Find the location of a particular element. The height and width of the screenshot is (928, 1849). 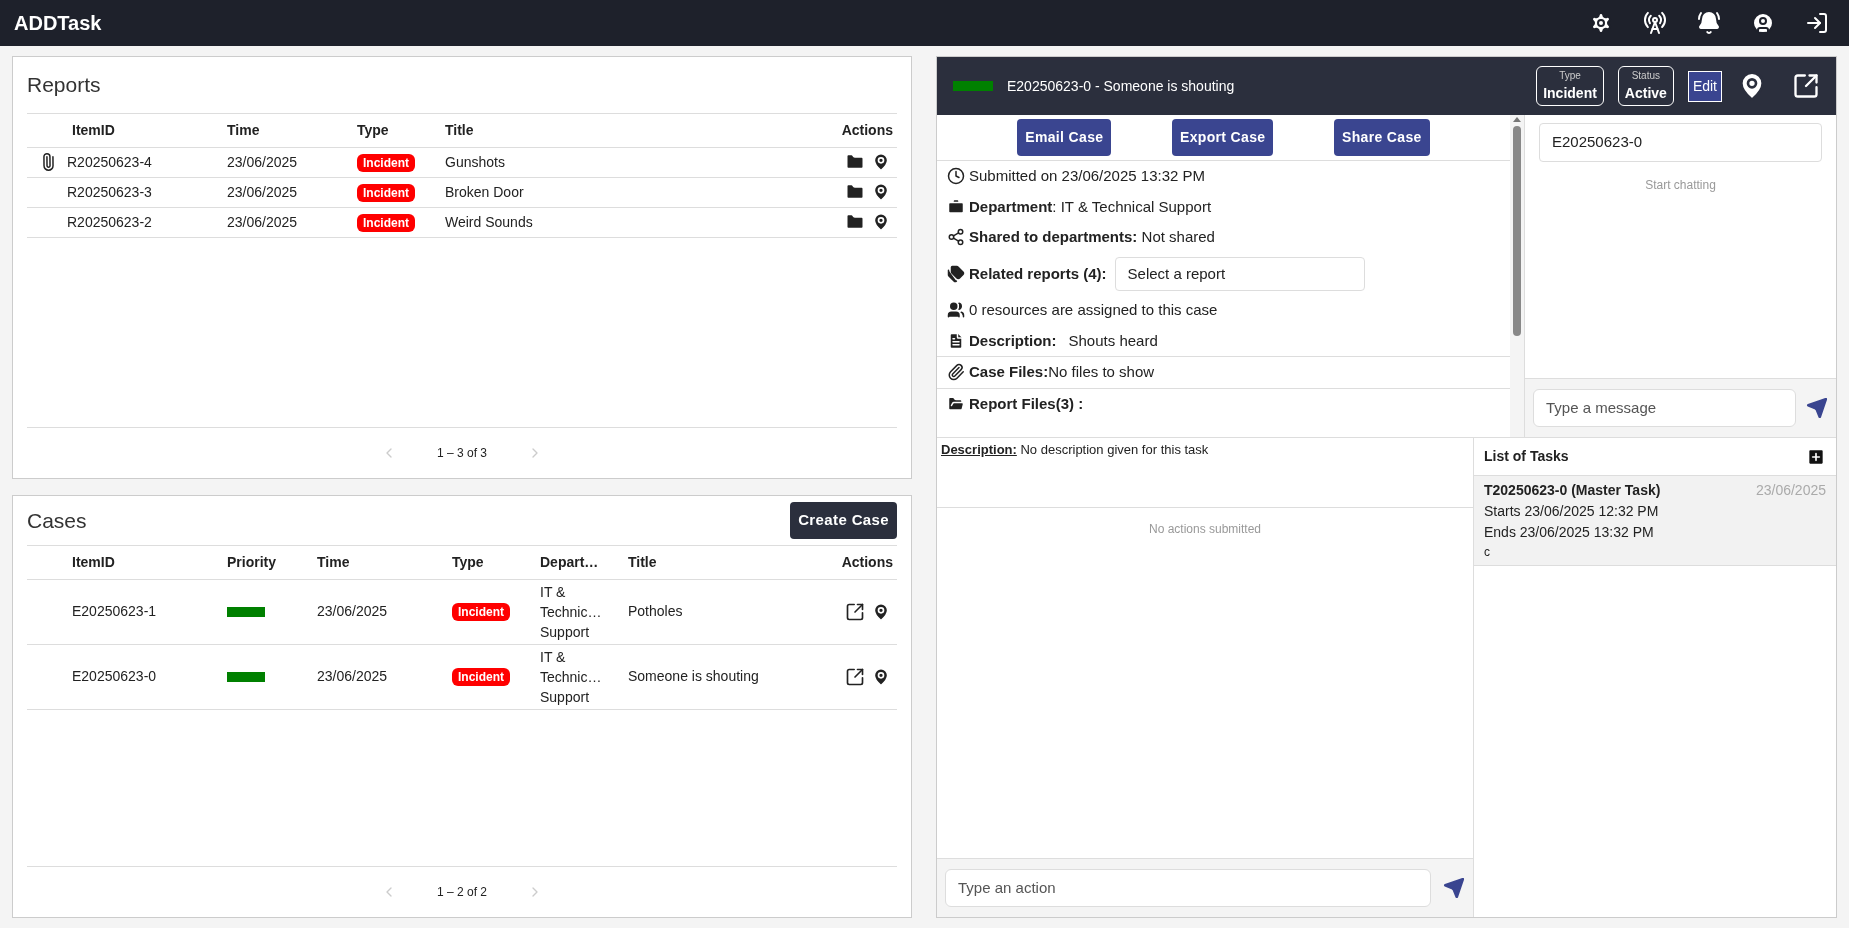

action-field: Type an action is located at coordinates (1188, 887).